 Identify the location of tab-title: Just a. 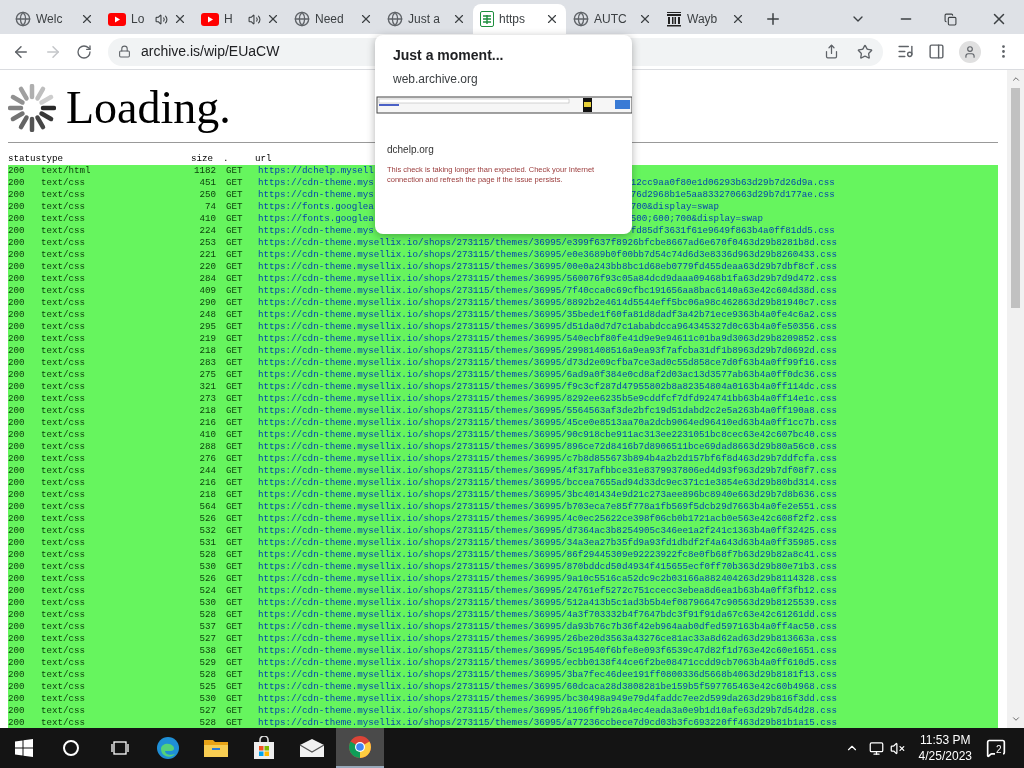
(424, 19).